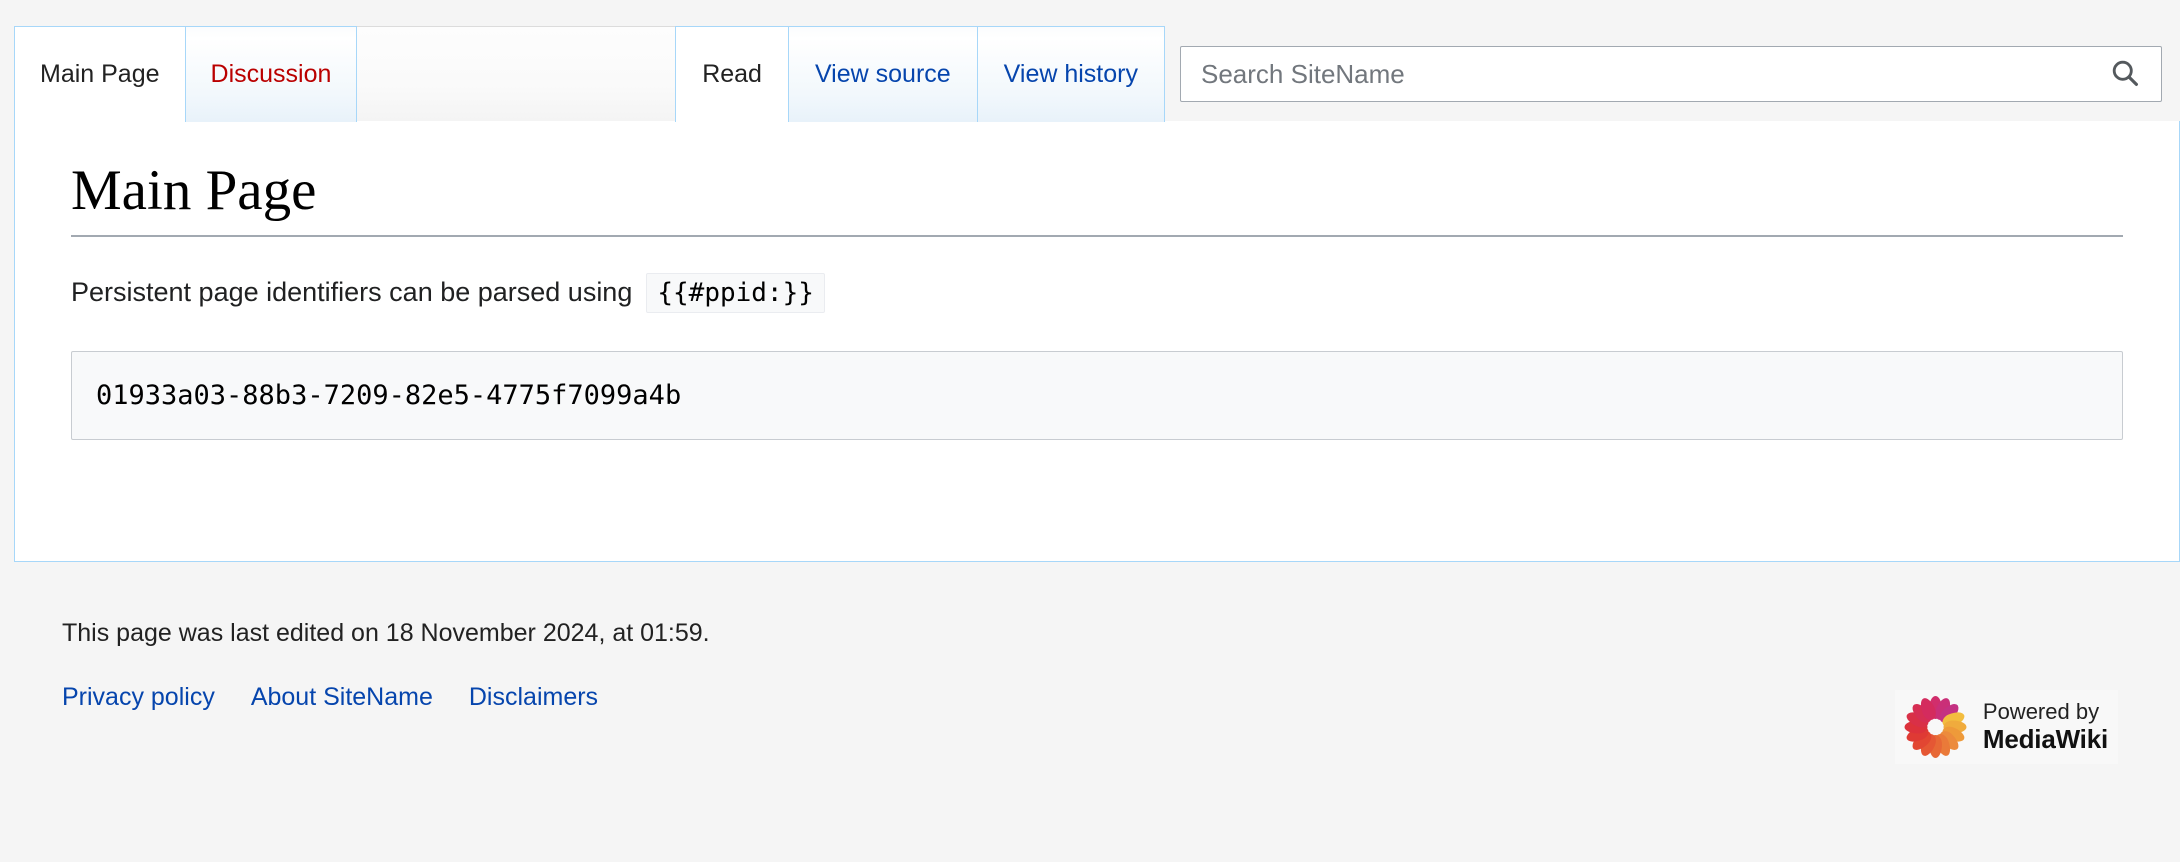  What do you see at coordinates (1651, 74) in the screenshot?
I see `search-input` at bounding box center [1651, 74].